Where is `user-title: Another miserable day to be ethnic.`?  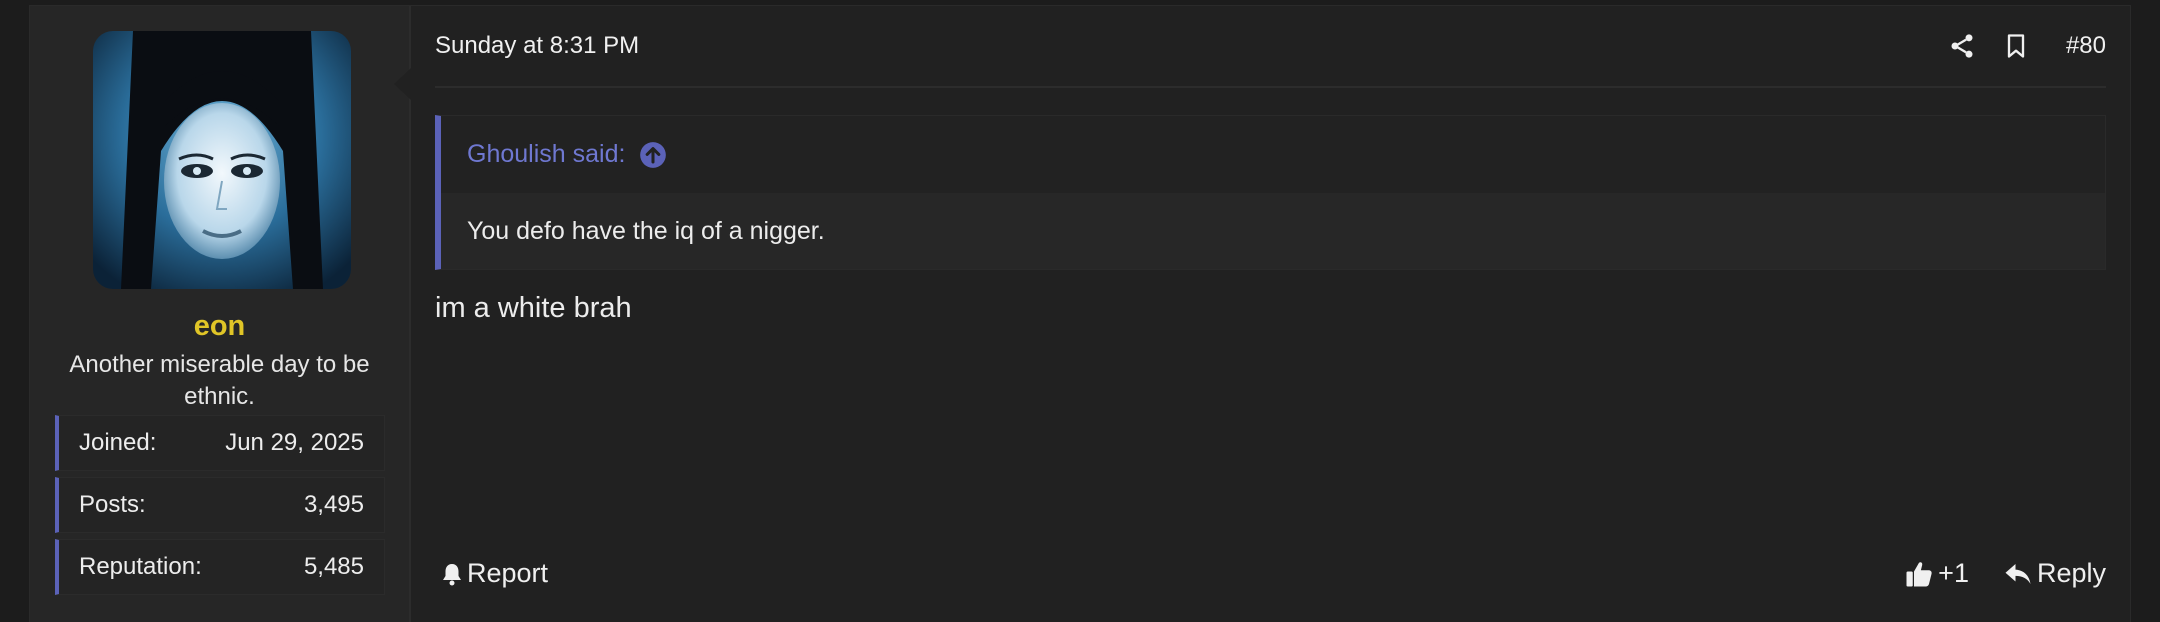
user-title: Another miserable day to be ethnic. is located at coordinates (219, 380).